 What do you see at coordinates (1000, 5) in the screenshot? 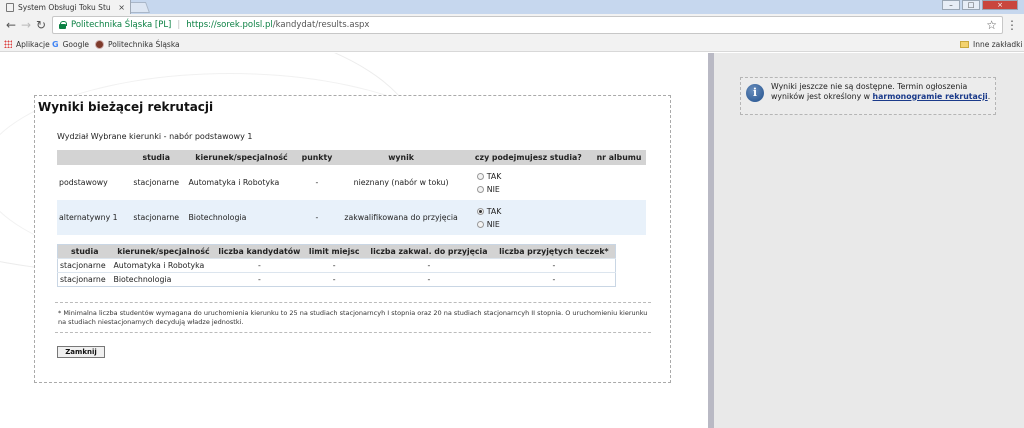
I see `close-window-button: ×` at bounding box center [1000, 5].